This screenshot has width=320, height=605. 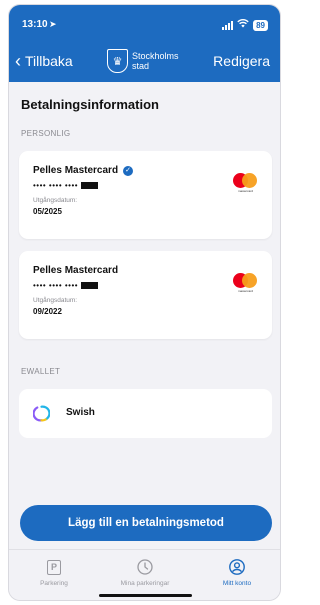 I want to click on logo-text: Stockholms stad, so click(x=155, y=61).